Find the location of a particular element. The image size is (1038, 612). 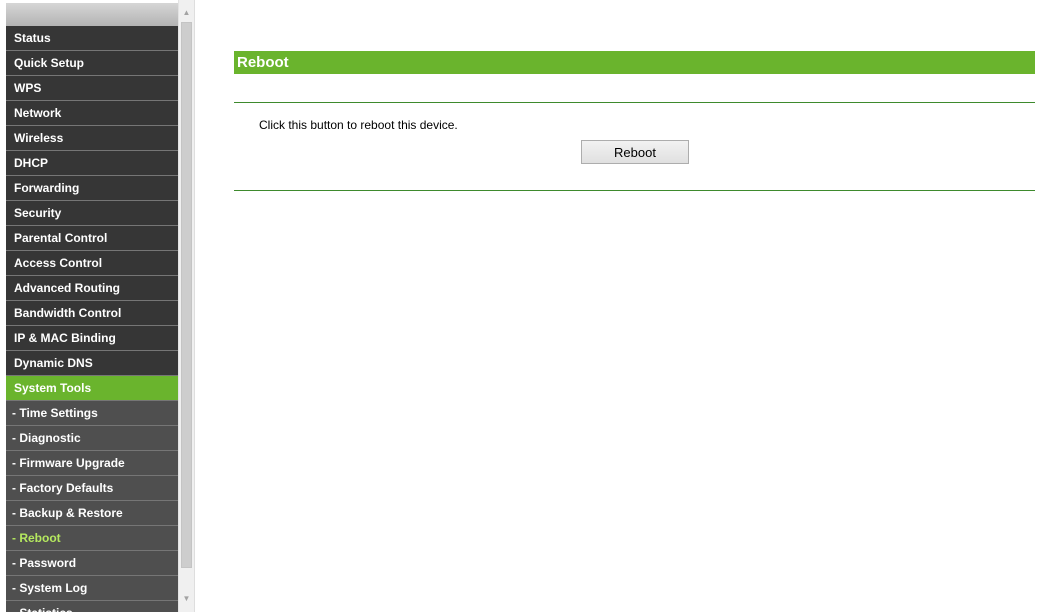

sidebar-item-diagnostic: - Diagnostic is located at coordinates (92, 438).